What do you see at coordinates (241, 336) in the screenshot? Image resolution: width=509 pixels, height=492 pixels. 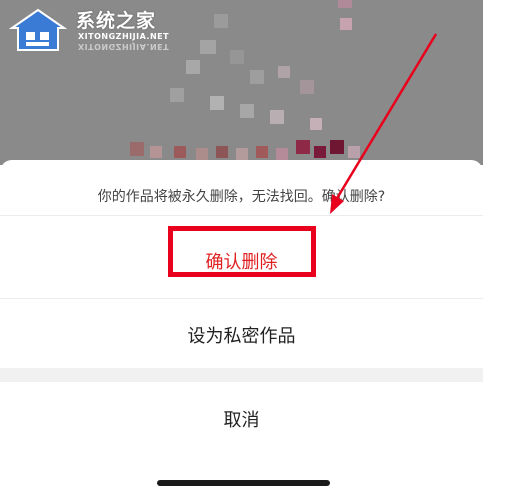 I see `set-private-label: 设为私密作品` at bounding box center [241, 336].